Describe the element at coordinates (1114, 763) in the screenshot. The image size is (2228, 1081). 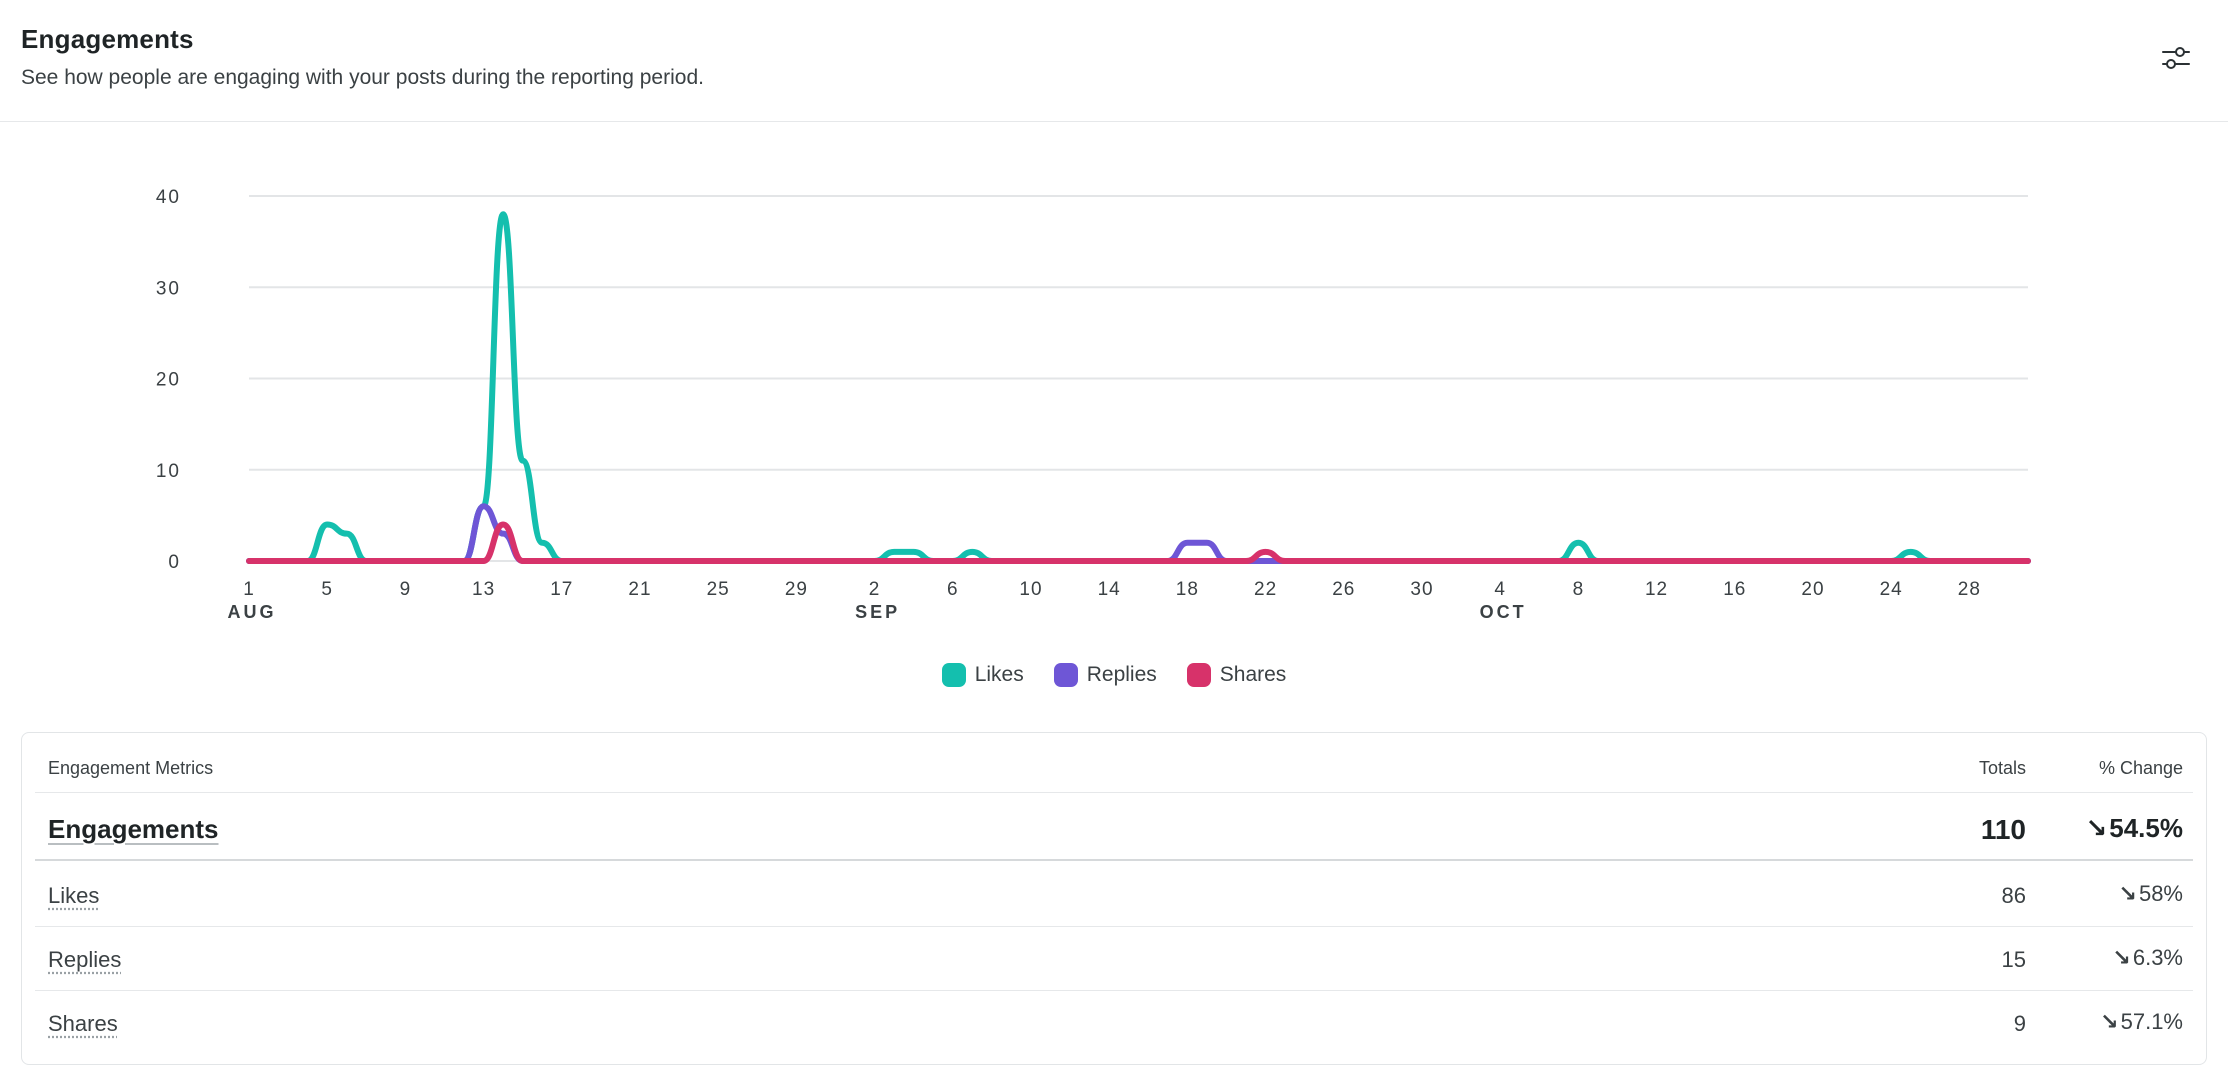
I see `table-header-row: Engagement Metrics Totals % Change` at that location.